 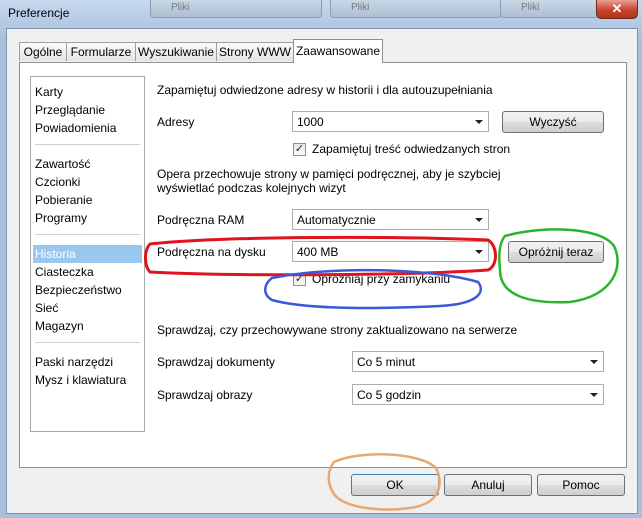 I want to click on cancel-button: Anuluj, so click(x=488, y=485).